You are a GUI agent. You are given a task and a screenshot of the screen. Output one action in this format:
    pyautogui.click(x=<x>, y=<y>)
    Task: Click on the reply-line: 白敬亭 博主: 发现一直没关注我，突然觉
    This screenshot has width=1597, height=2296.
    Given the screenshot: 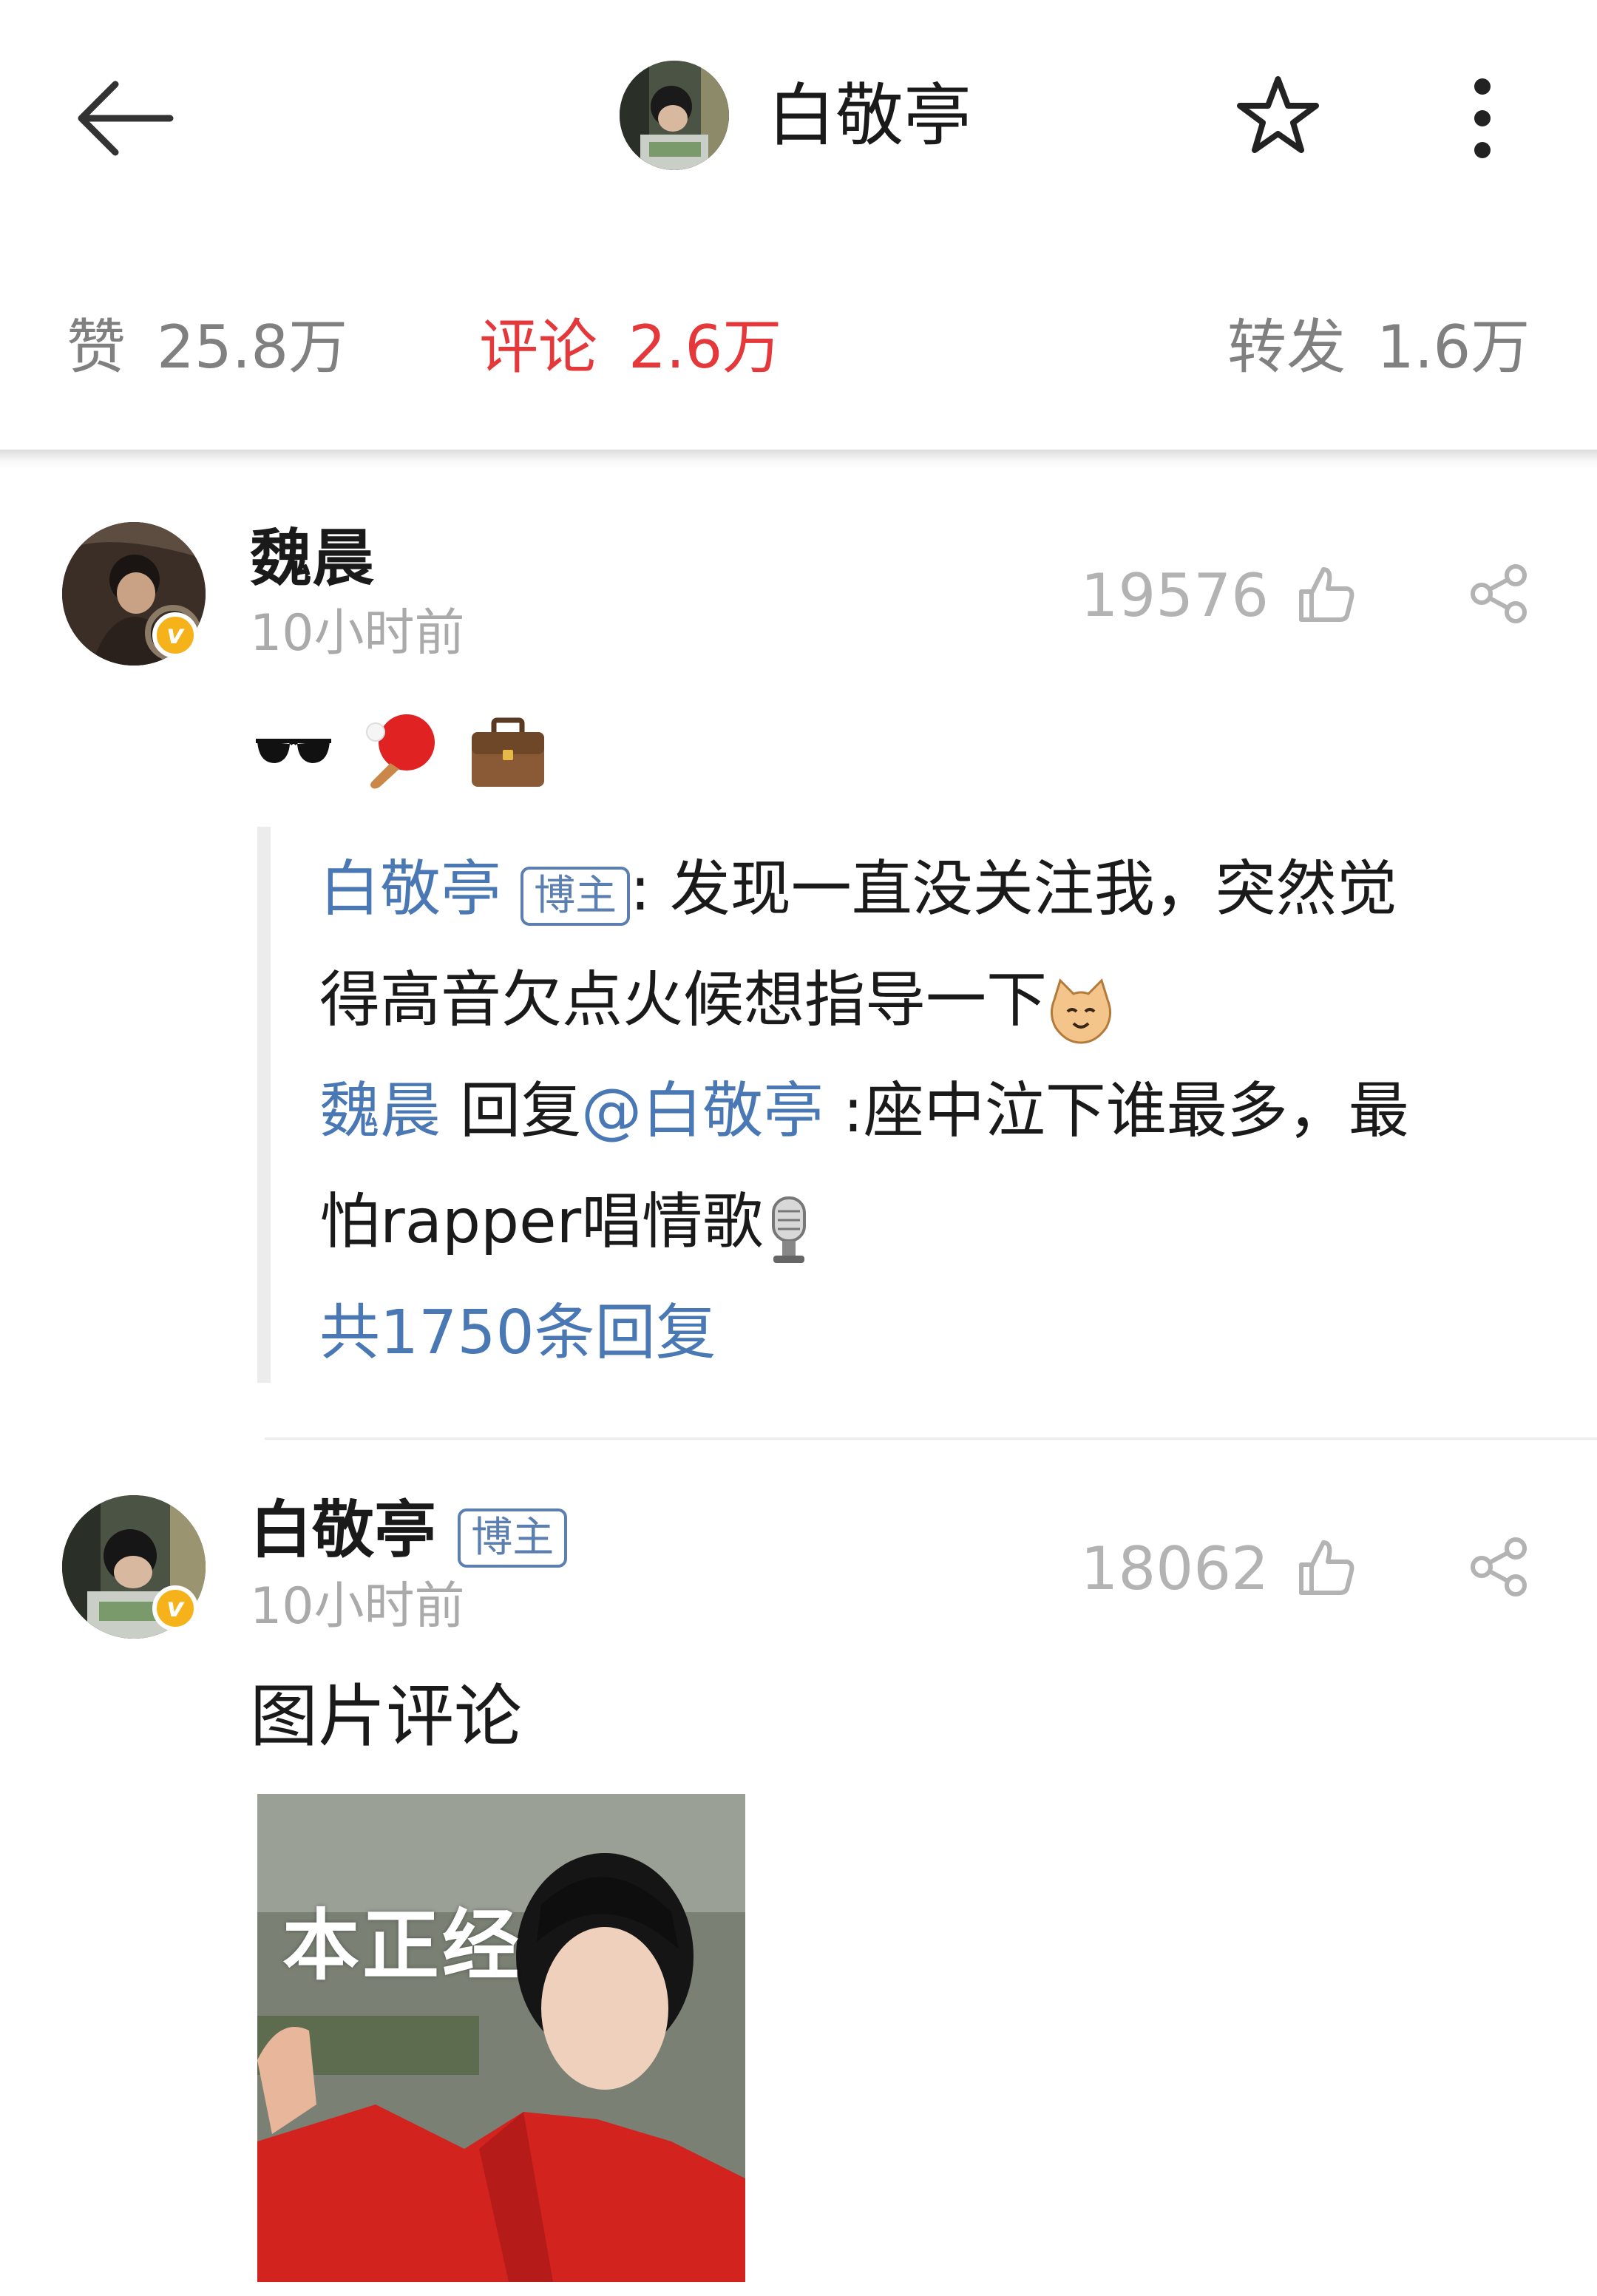 What is the action you would take?
    pyautogui.click(x=858, y=890)
    